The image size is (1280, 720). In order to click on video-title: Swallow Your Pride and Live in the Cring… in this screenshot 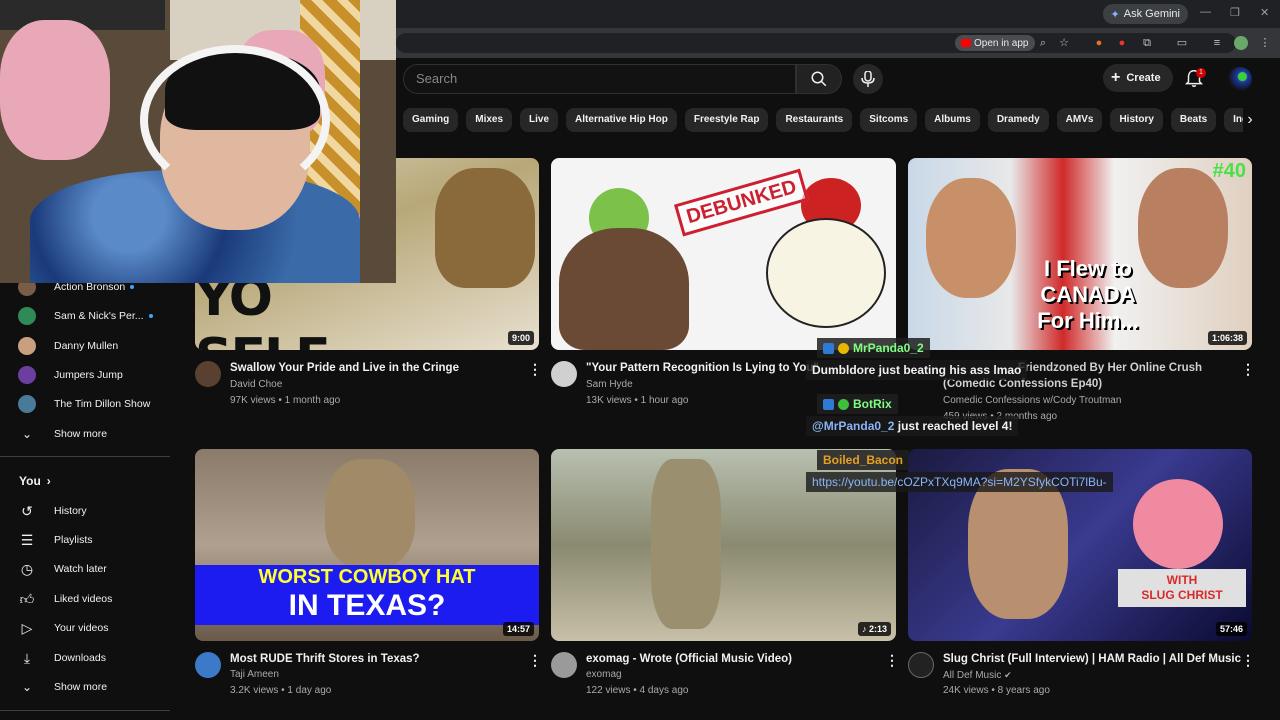, I will do `click(344, 368)`.